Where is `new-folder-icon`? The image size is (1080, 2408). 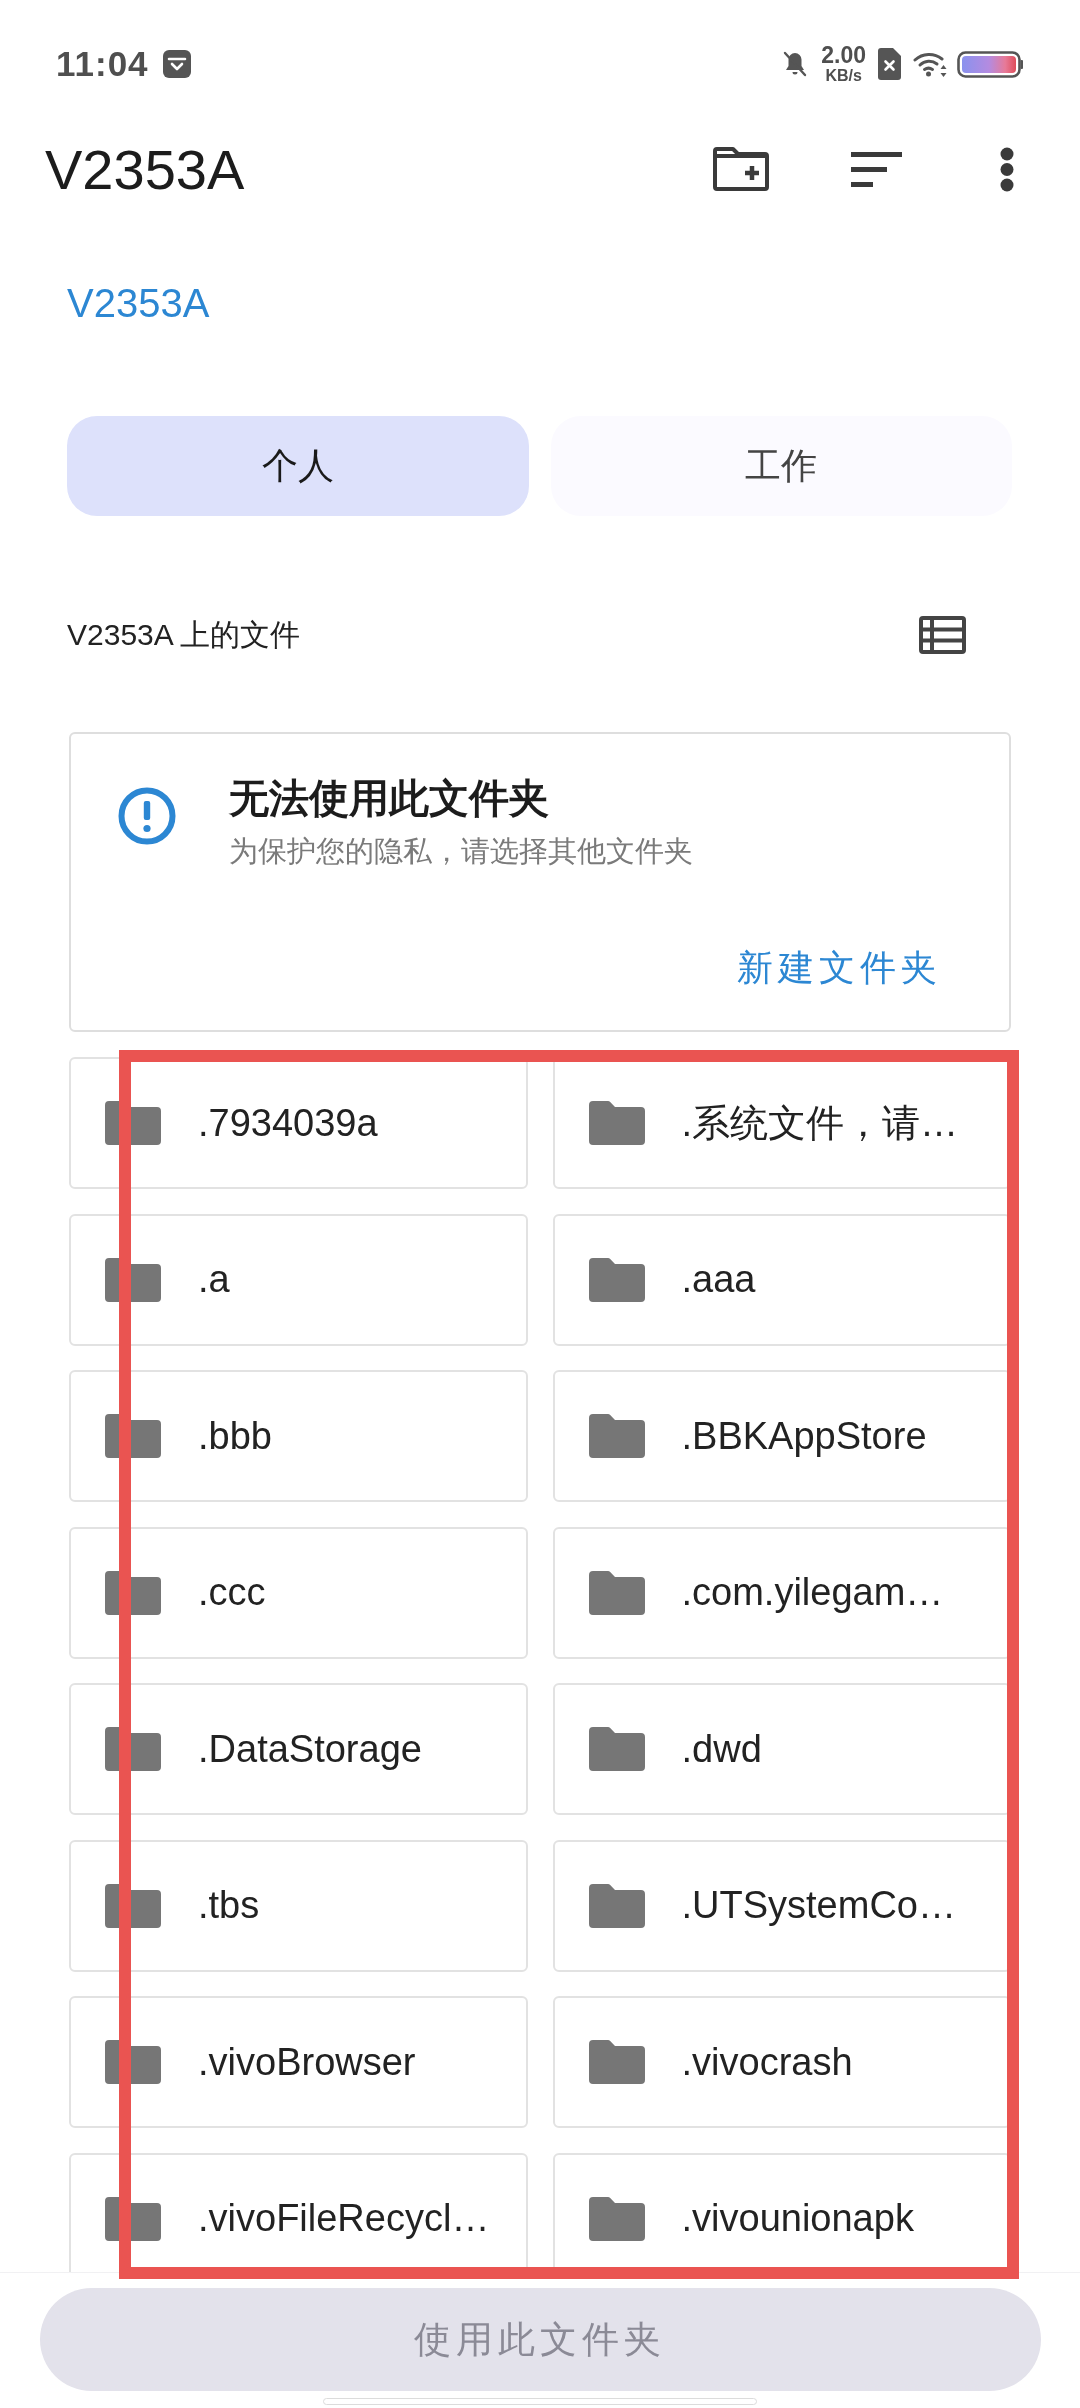 new-folder-icon is located at coordinates (741, 169).